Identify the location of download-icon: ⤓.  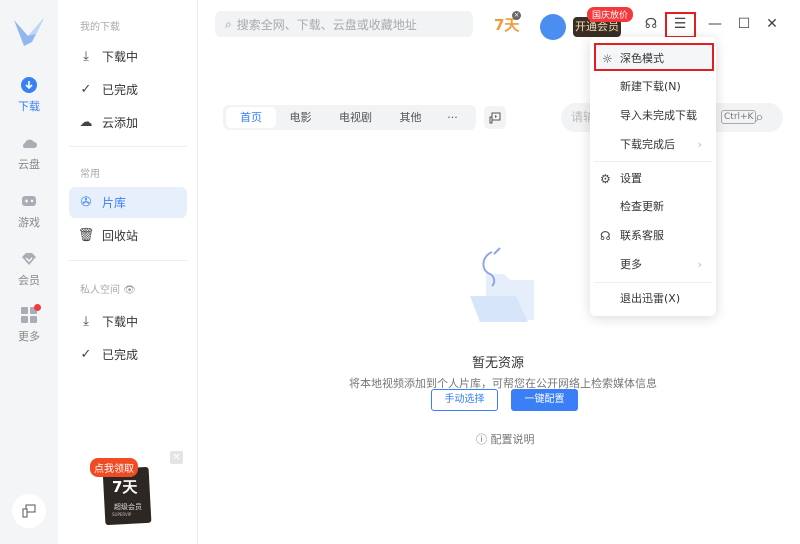
(86, 56).